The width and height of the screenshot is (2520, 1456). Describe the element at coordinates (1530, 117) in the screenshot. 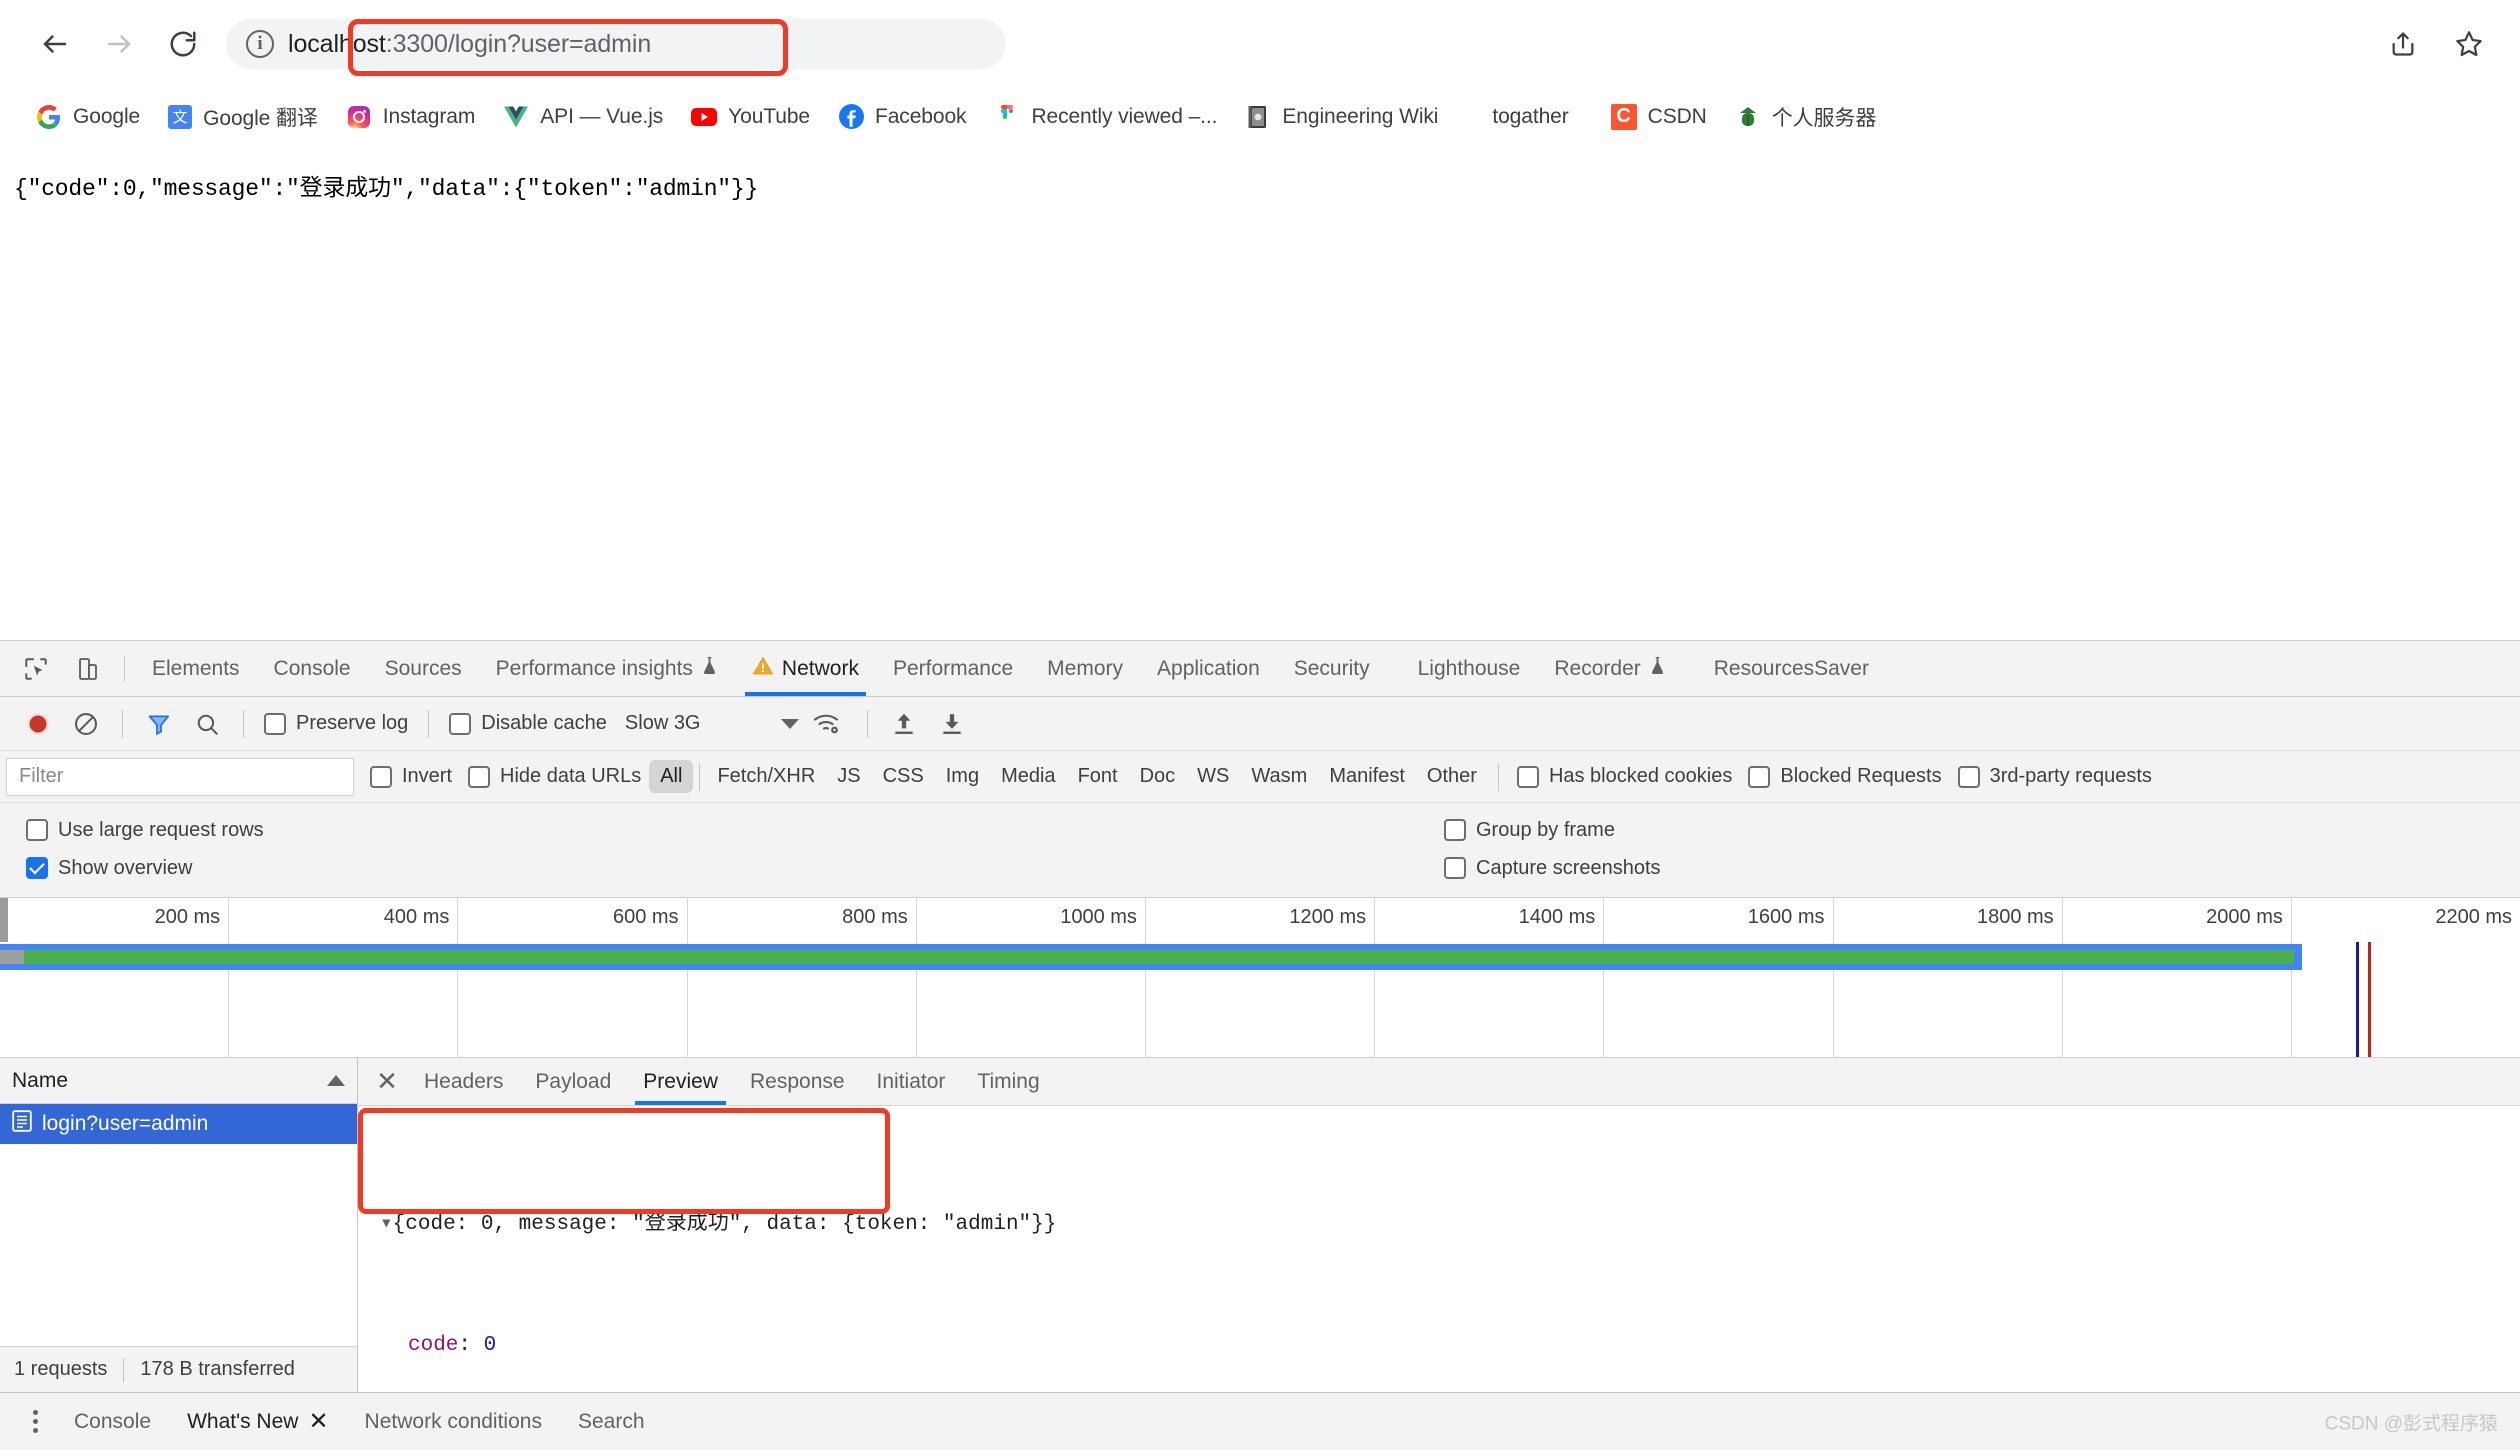

I see `bookmark-togather: togather` at that location.